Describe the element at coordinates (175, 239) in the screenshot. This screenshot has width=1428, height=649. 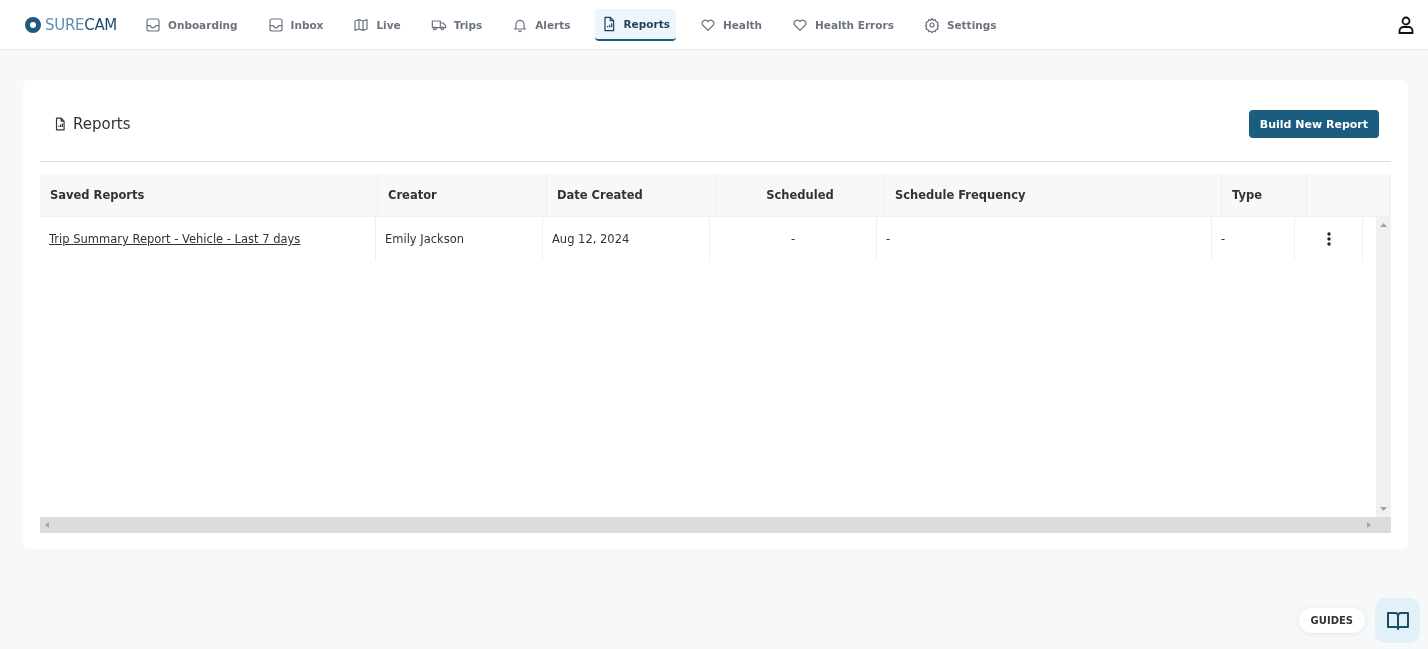
I see `report-link: Trip Summary Report - Vehicle - Last 7 days` at that location.